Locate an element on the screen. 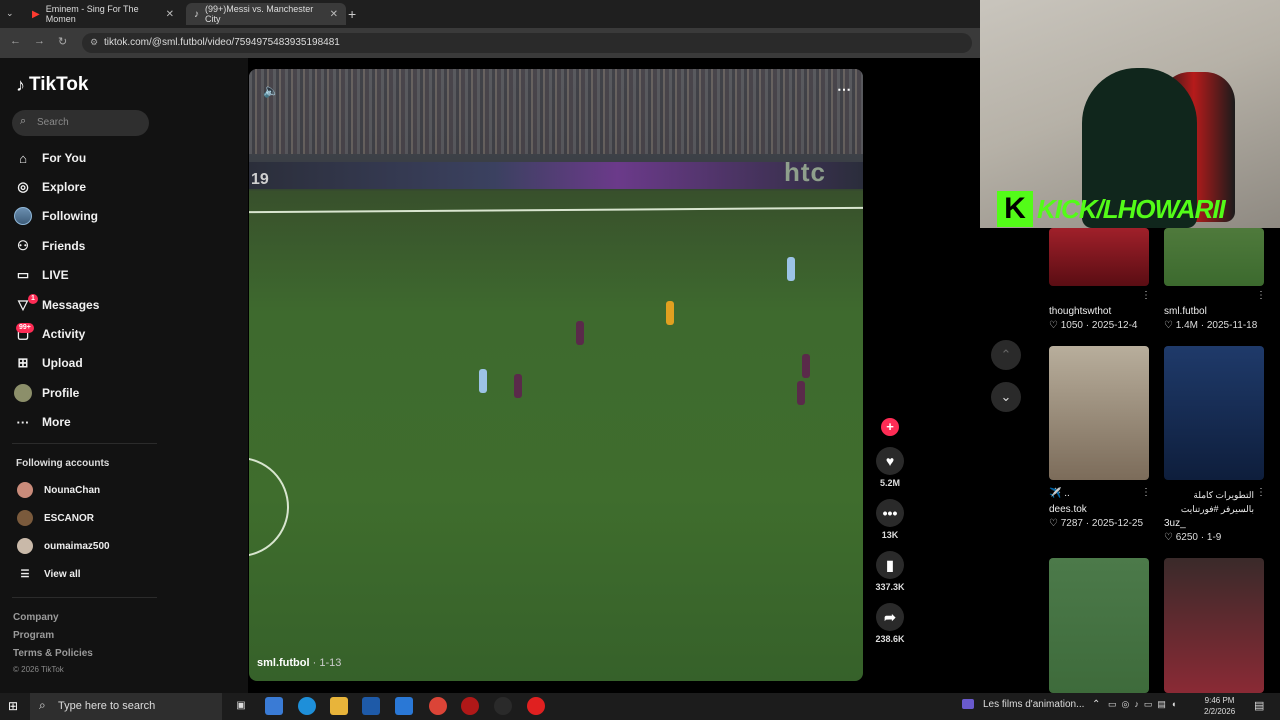 Image resolution: width=1280 pixels, height=720 pixels. copilot-icon is located at coordinates (274, 706).